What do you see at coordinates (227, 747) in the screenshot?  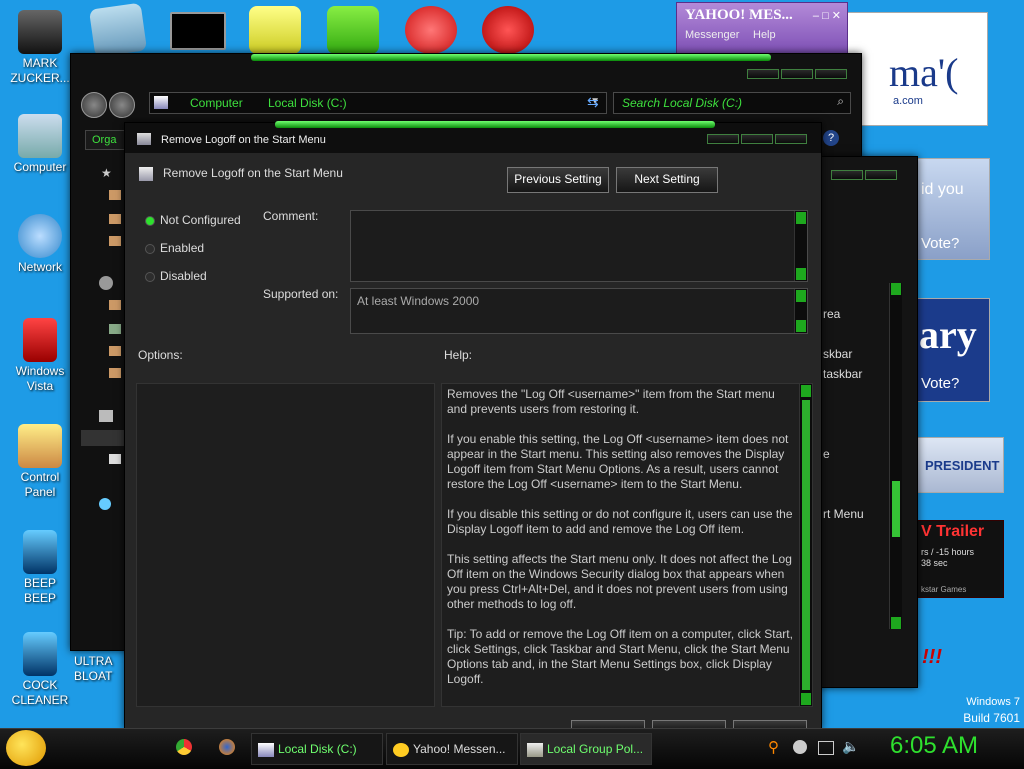 I see `firefox-icon` at bounding box center [227, 747].